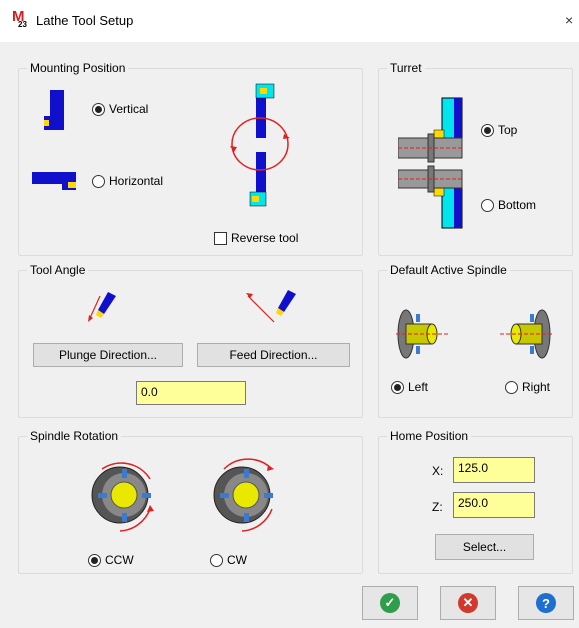 Image resolution: width=579 pixels, height=628 pixels. Describe the element at coordinates (271, 306) in the screenshot. I see `feed-direction-icon` at that location.